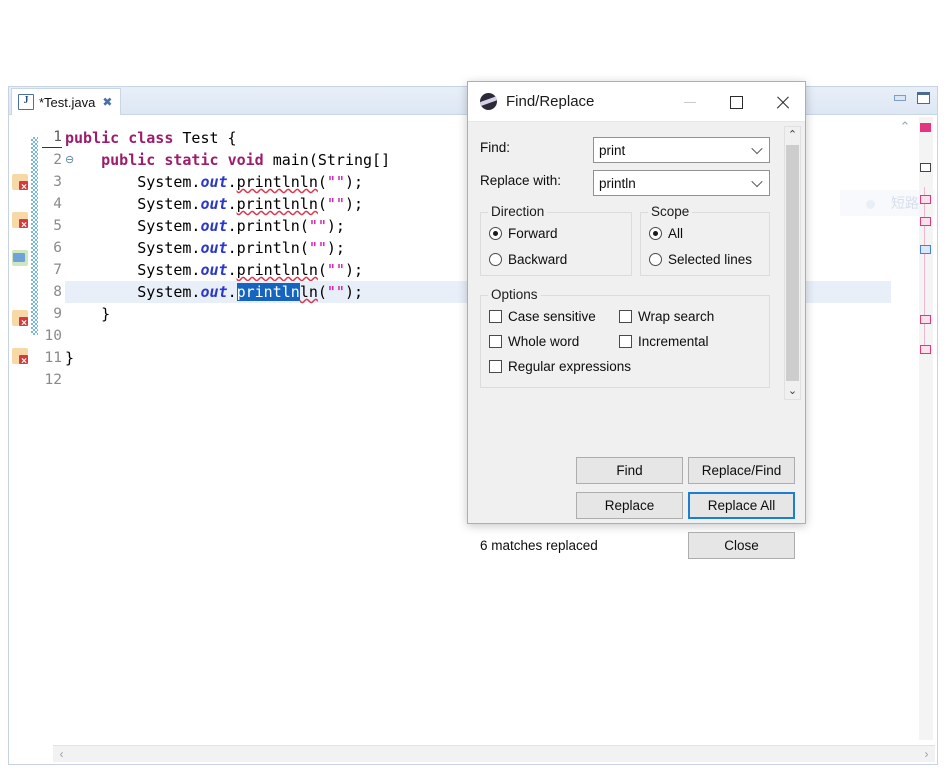  What do you see at coordinates (926, 428) in the screenshot?
I see `overview-ruler-track` at bounding box center [926, 428].